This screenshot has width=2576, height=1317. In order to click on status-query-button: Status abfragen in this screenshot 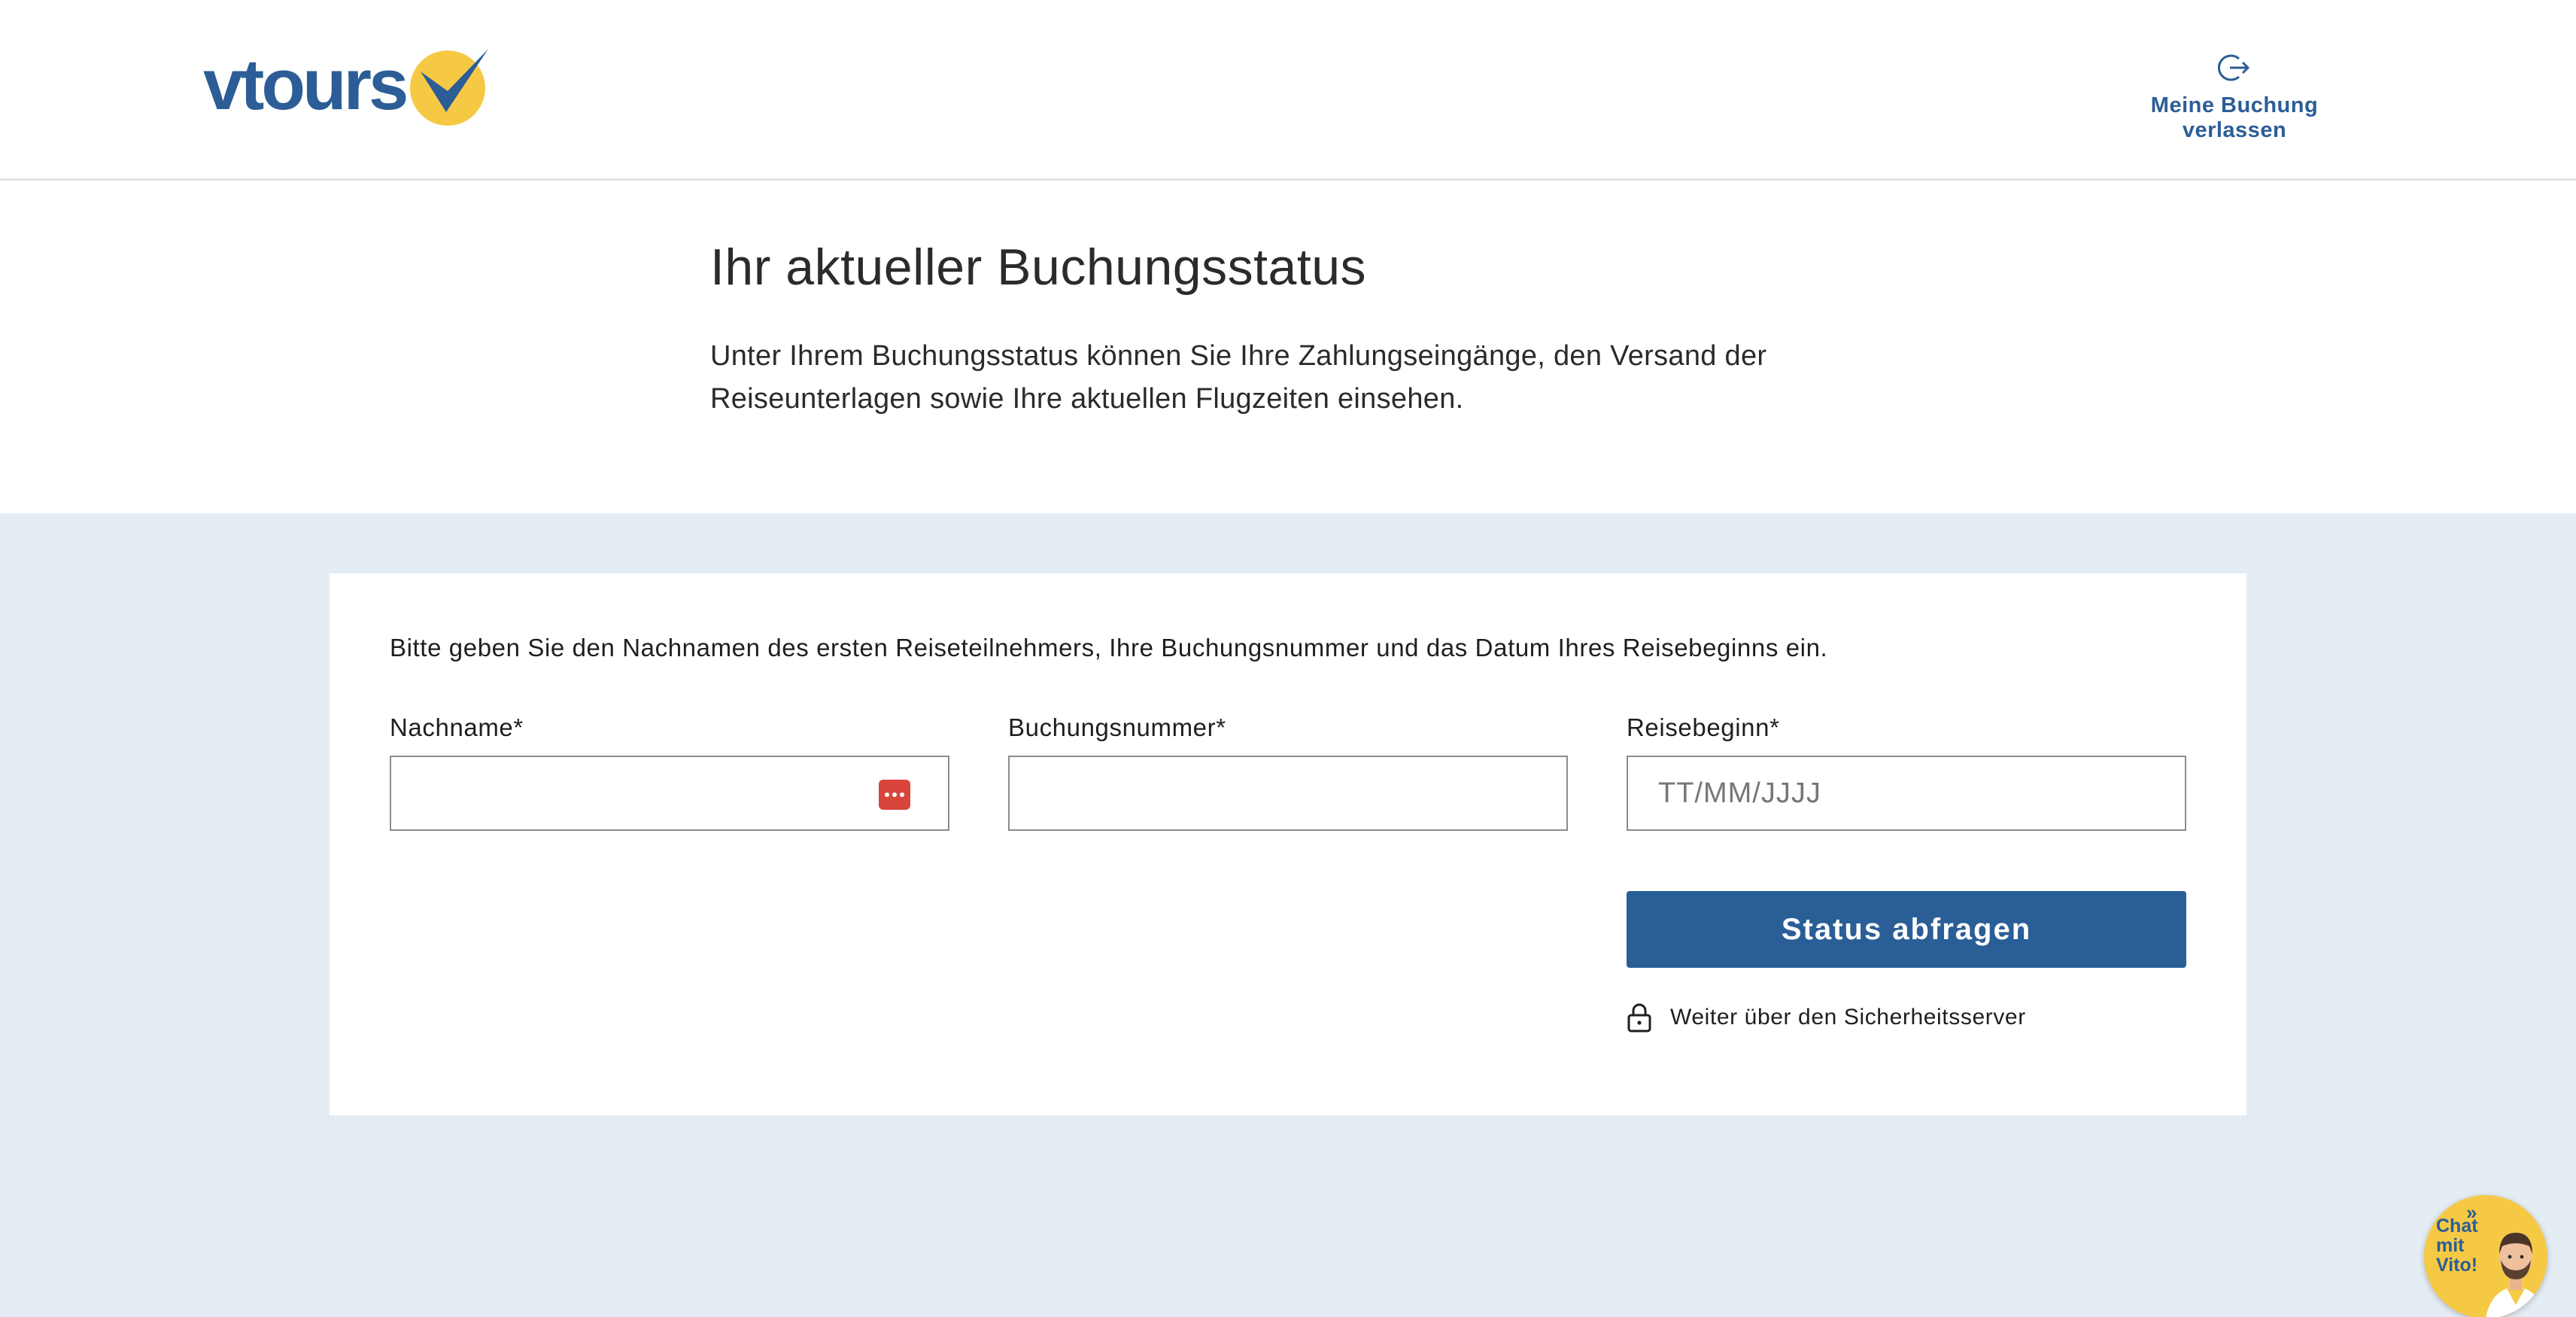, I will do `click(1906, 929)`.